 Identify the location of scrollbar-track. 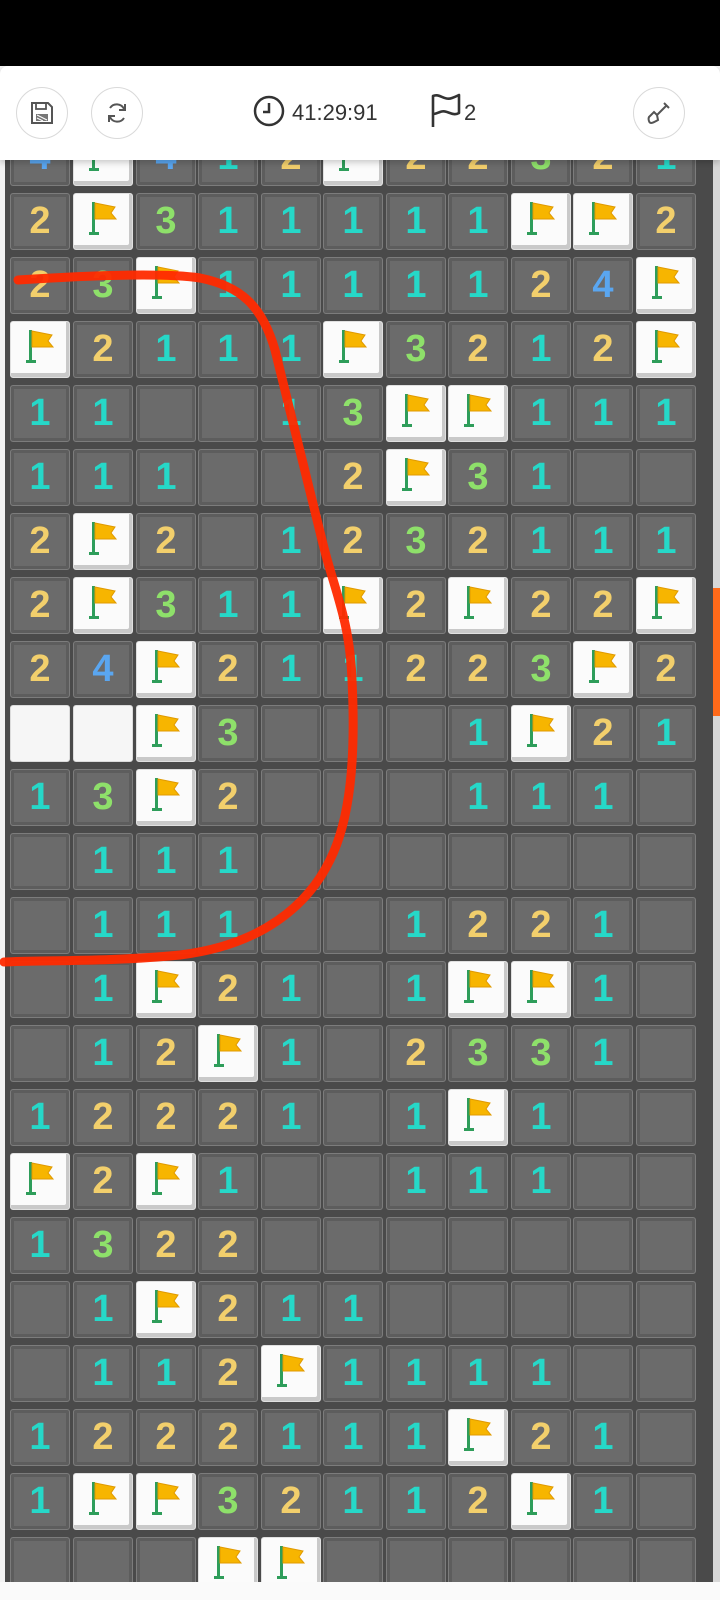
(716, 871).